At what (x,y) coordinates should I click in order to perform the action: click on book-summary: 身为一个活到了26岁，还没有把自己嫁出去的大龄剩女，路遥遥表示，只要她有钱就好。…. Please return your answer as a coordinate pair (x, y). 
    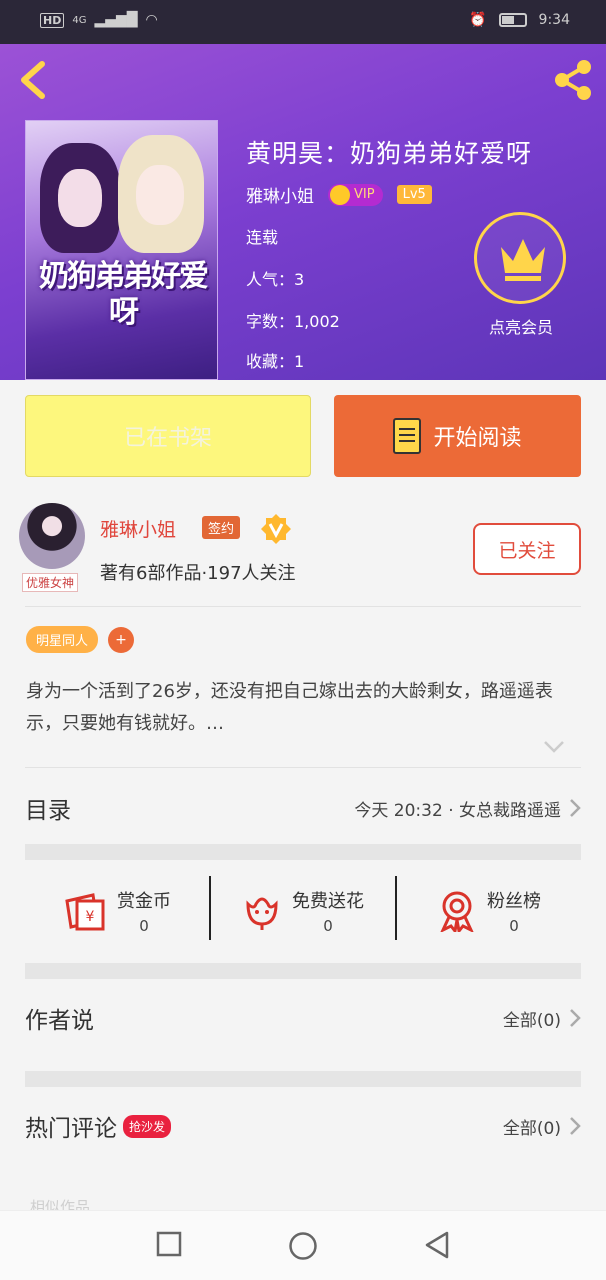
    Looking at the image, I should click on (289, 707).